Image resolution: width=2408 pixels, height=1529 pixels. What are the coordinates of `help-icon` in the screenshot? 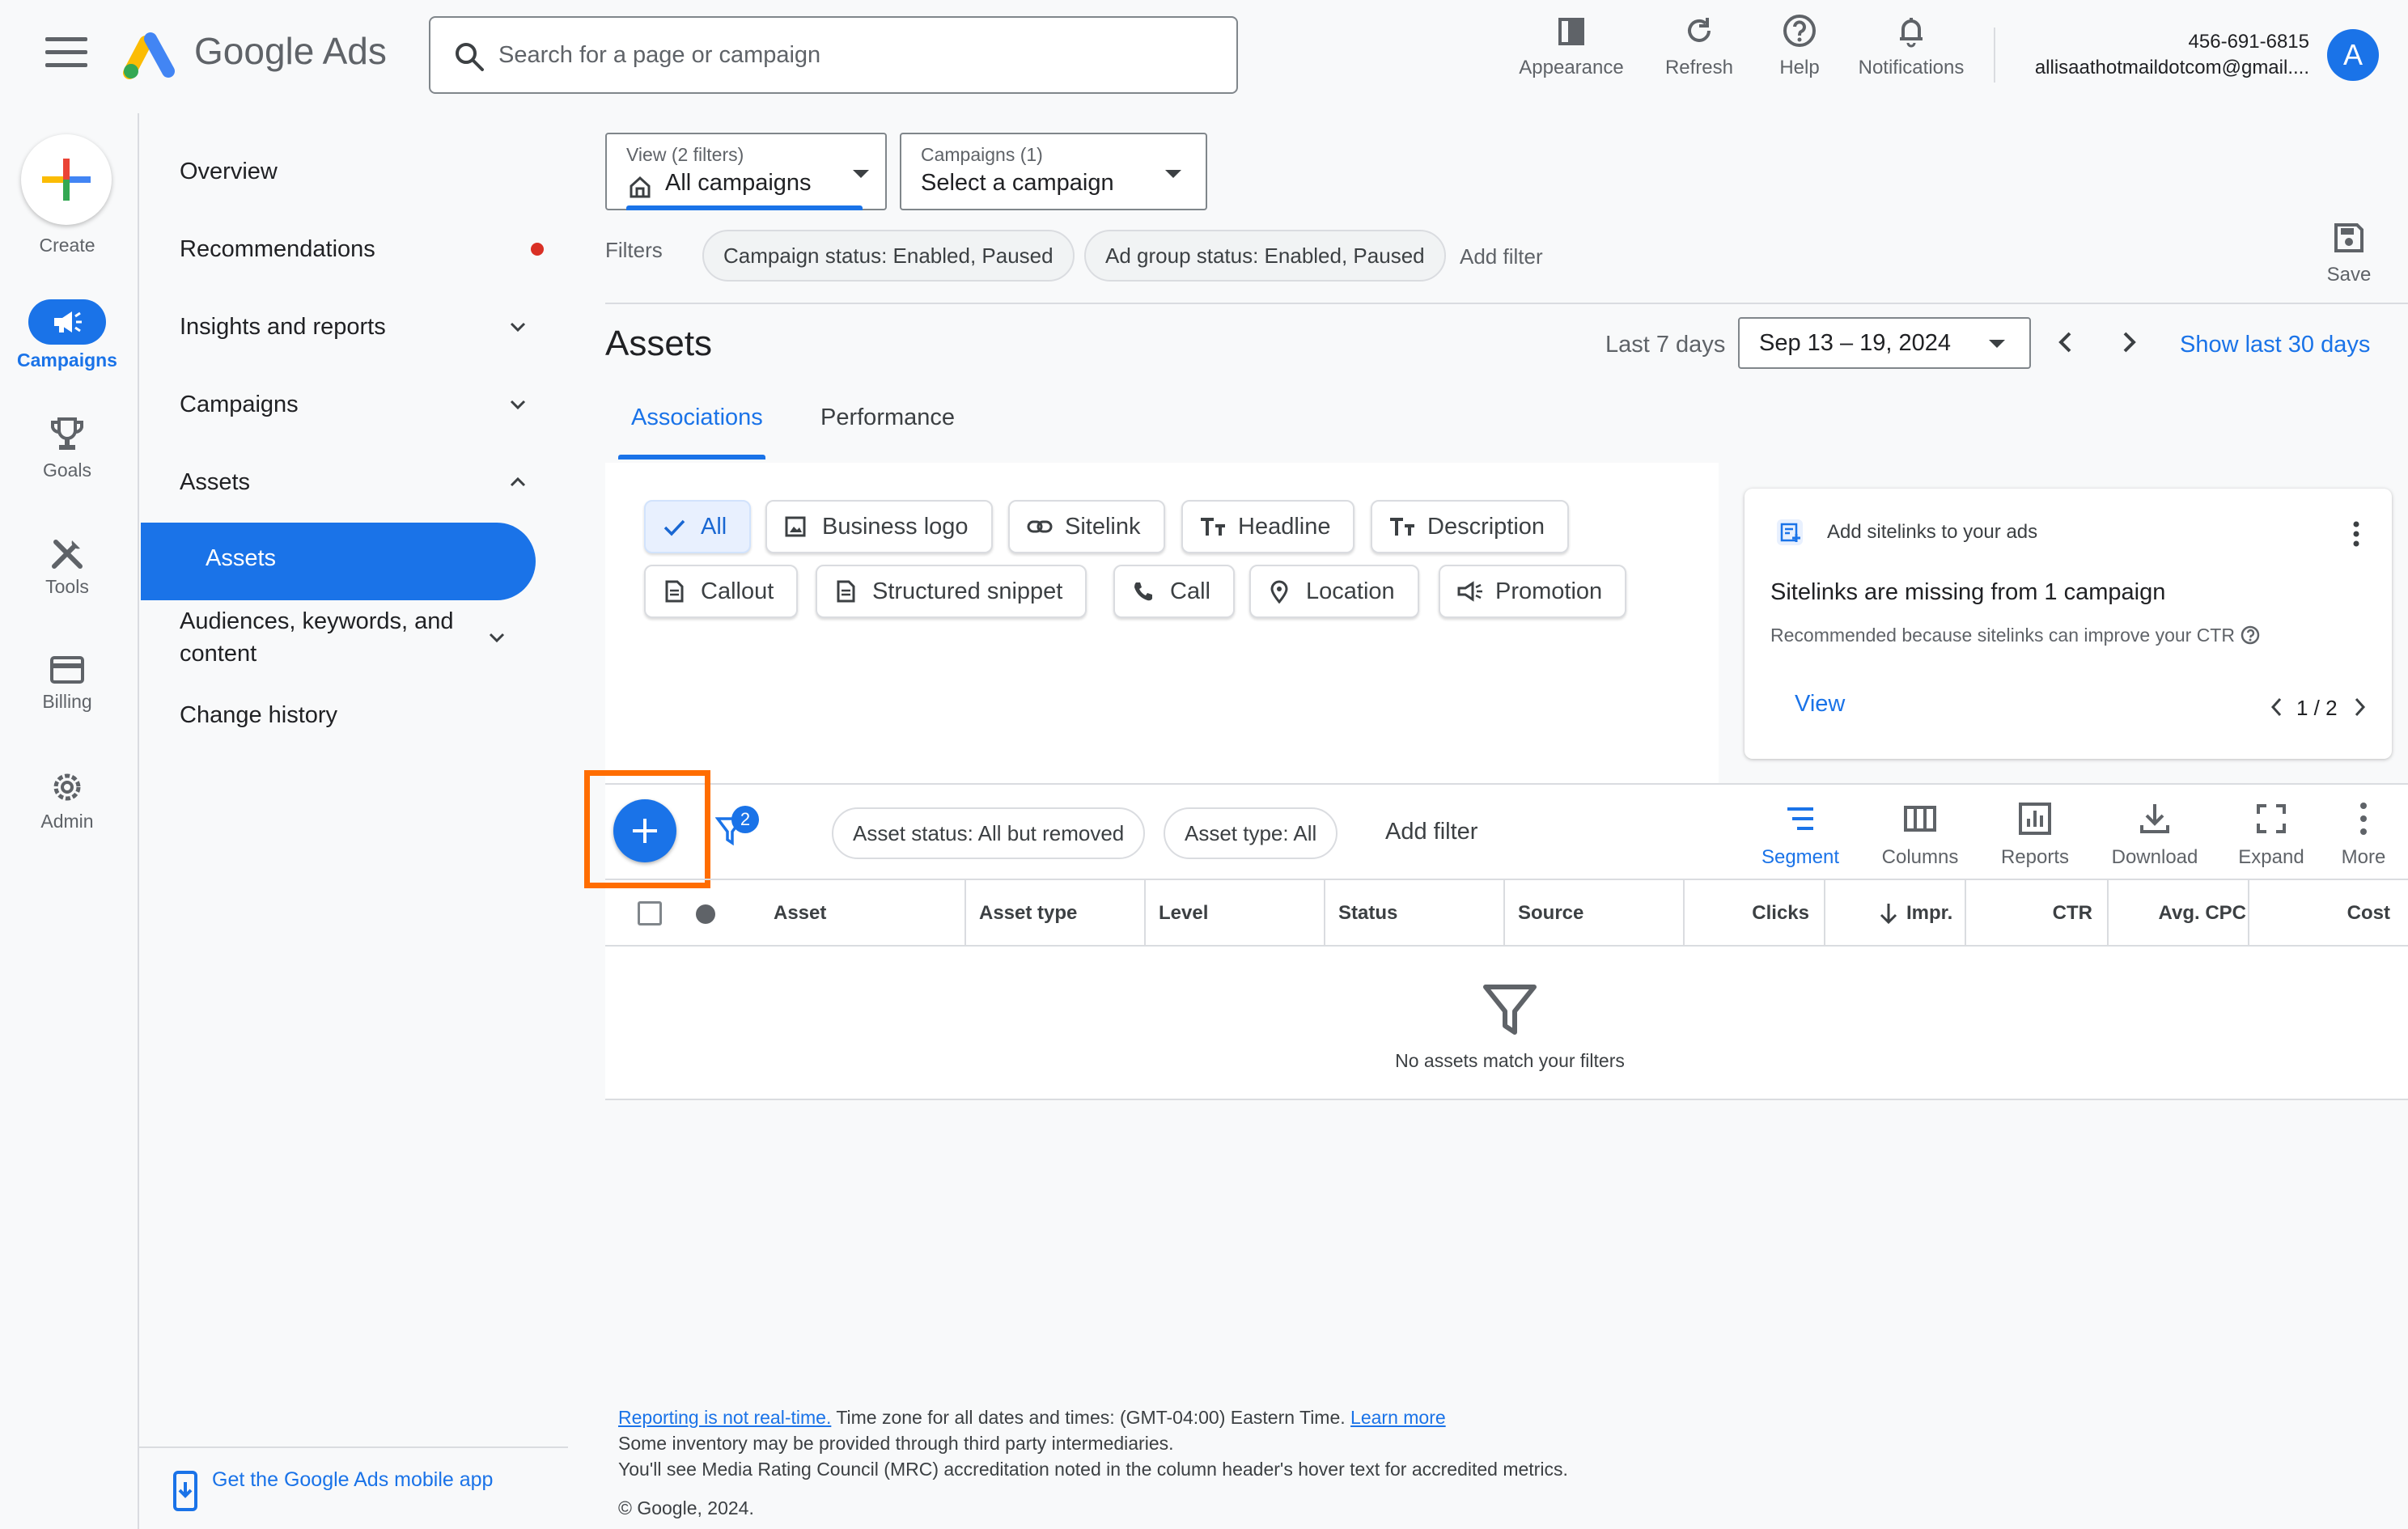 It's located at (2250, 636).